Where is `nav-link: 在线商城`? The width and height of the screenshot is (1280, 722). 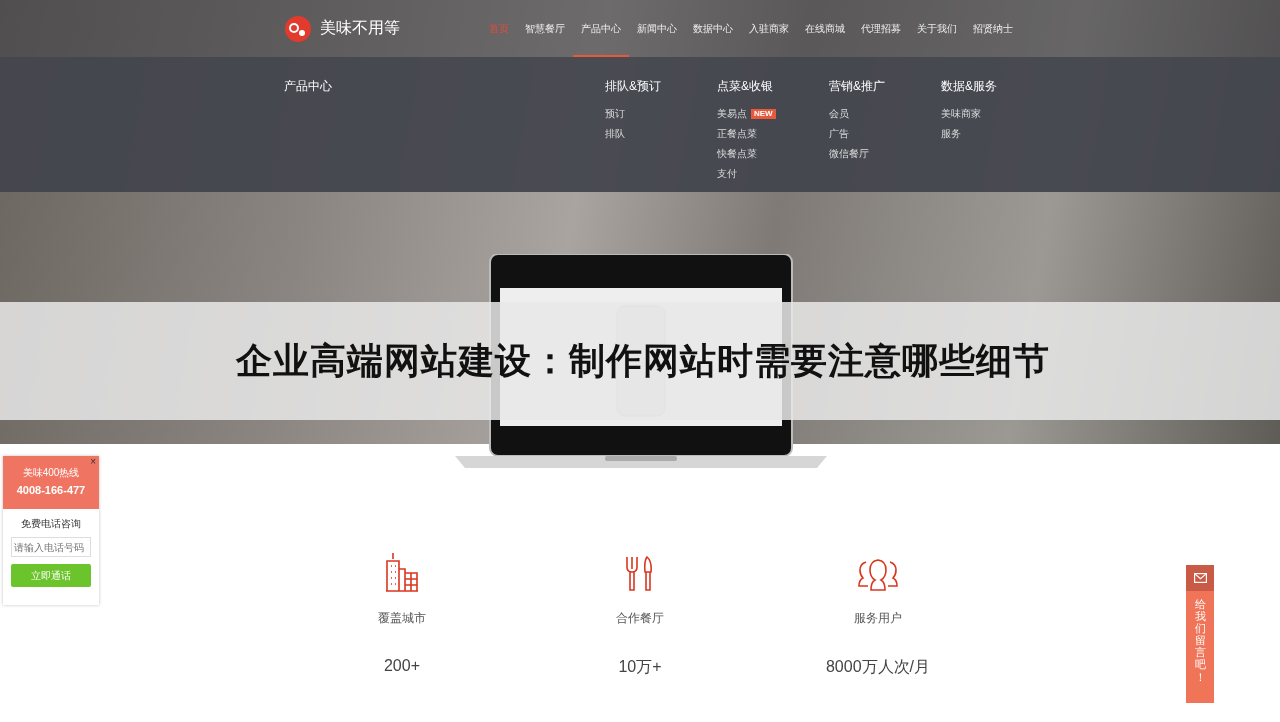 nav-link: 在线商城 is located at coordinates (825, 28).